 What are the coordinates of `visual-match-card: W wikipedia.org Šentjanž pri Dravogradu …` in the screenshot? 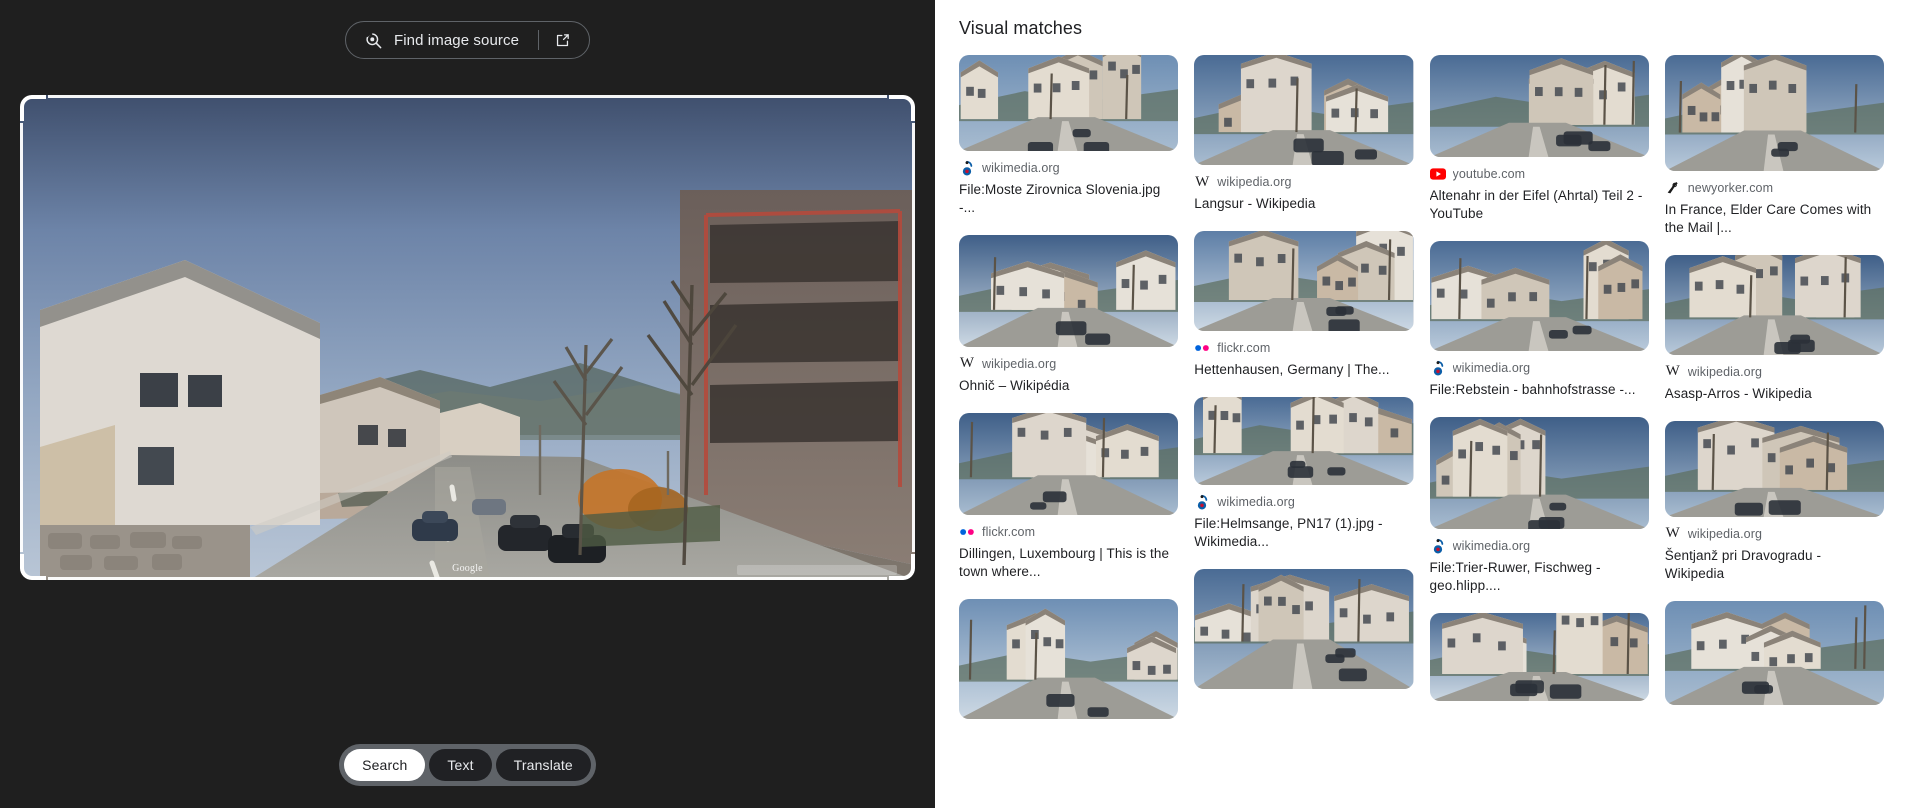 It's located at (1774, 501).